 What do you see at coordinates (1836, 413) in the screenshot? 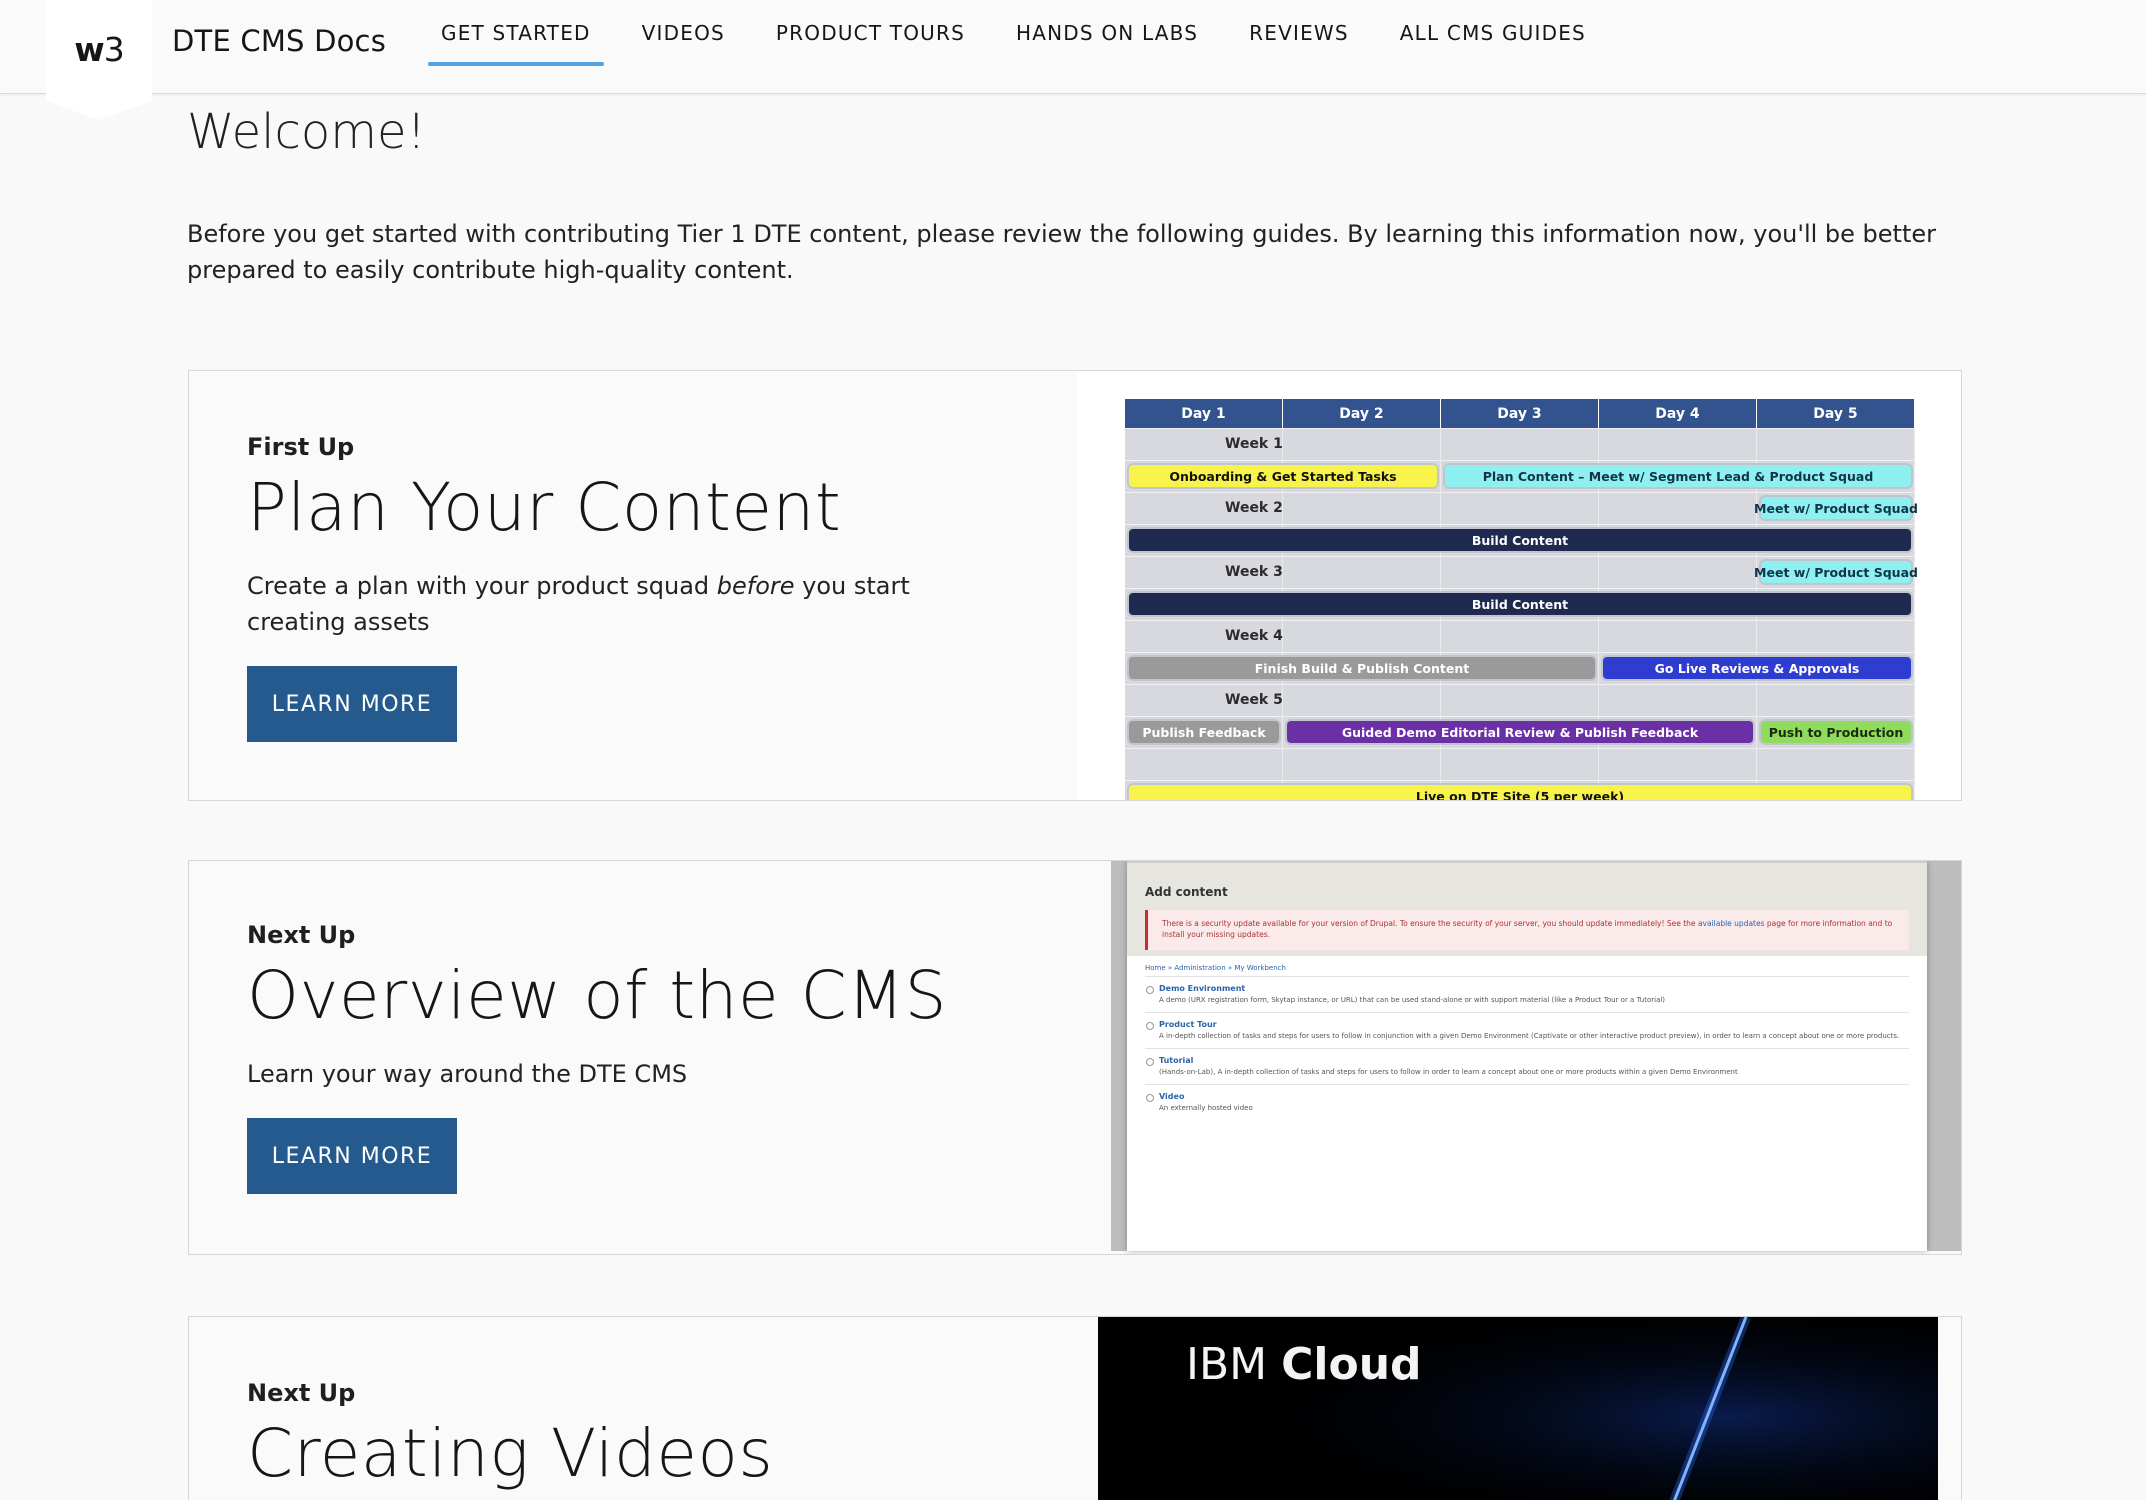
I see `day-label: Day 5` at bounding box center [1836, 413].